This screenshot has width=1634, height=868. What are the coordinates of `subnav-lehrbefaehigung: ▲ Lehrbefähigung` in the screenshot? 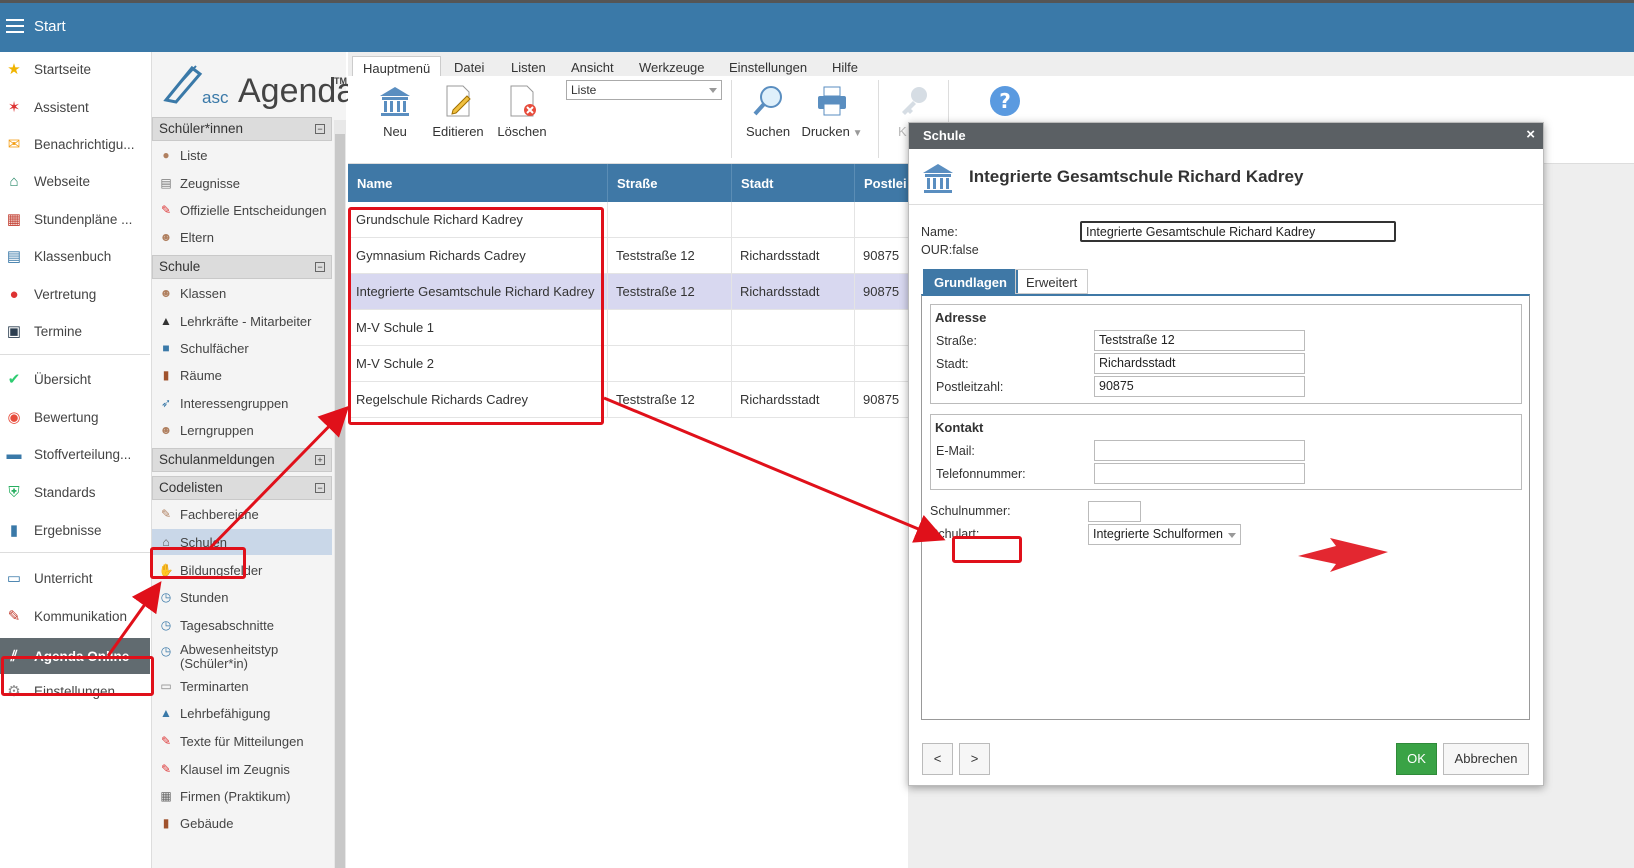 It's located at (242, 713).